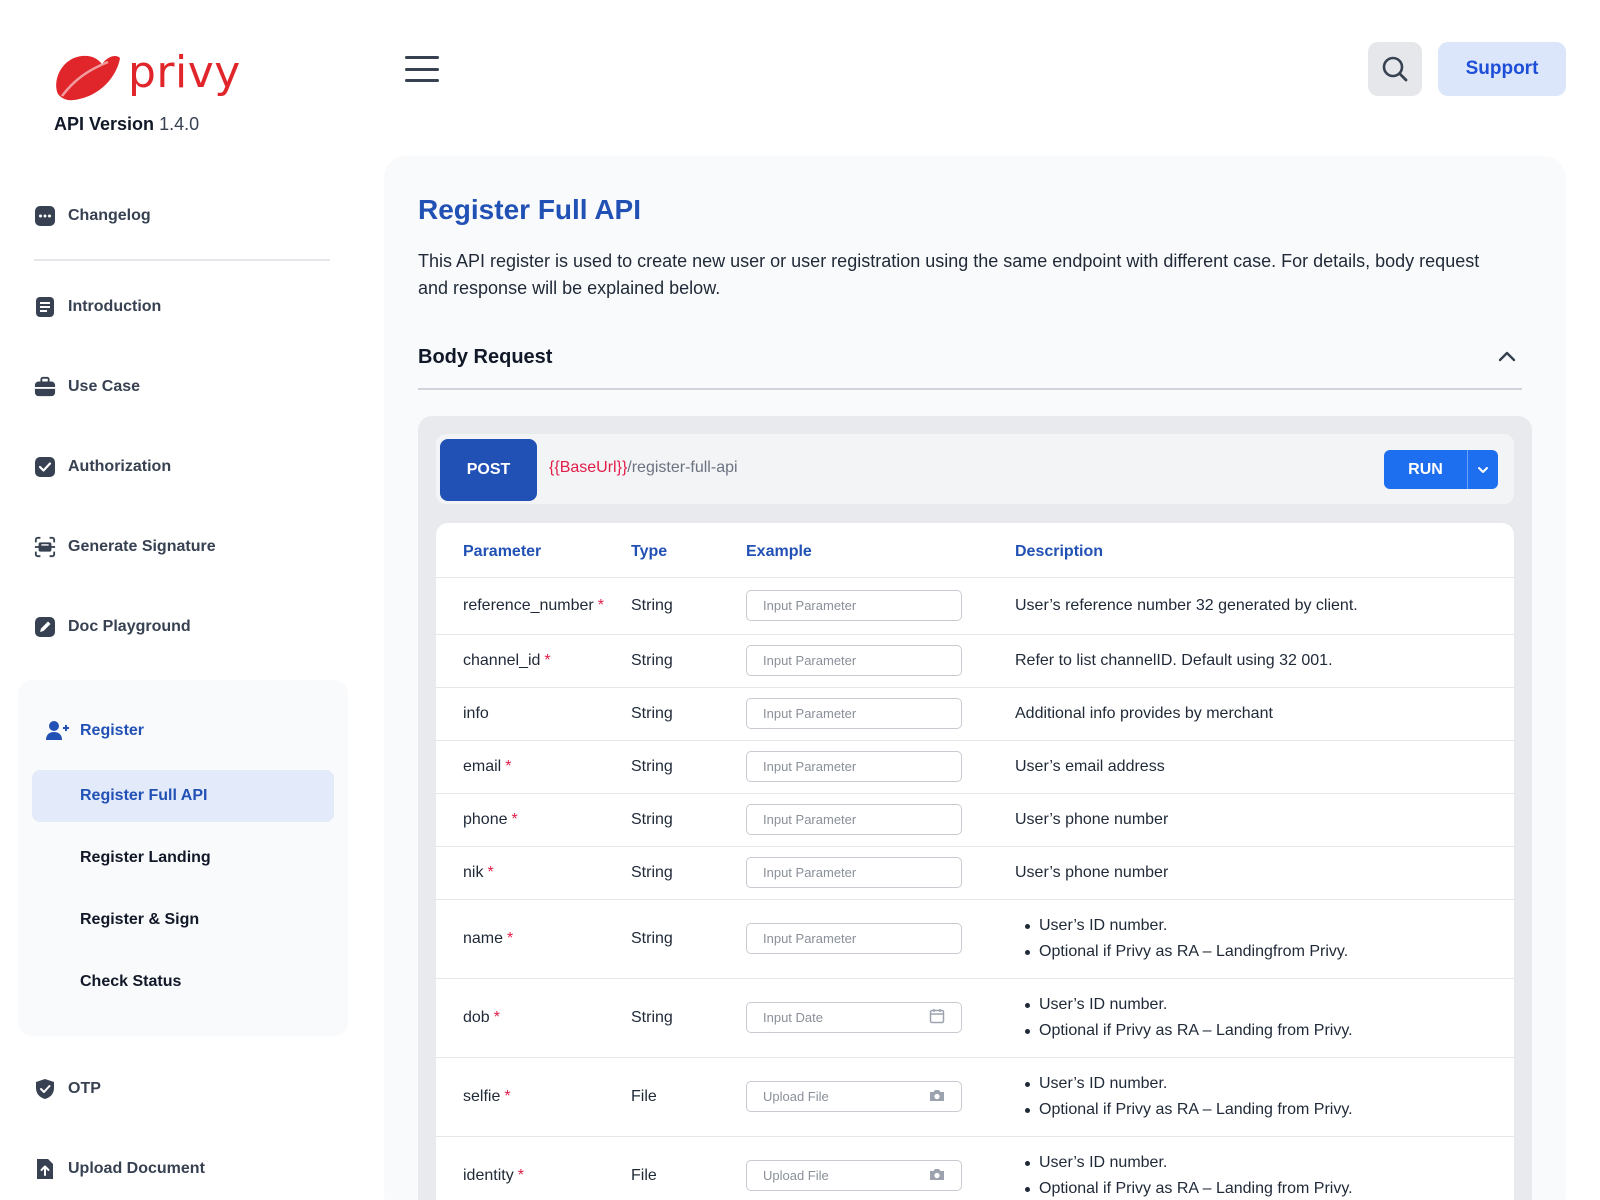 This screenshot has height=1200, width=1600. Describe the element at coordinates (146, 76) in the screenshot. I see `brand-logo: privy` at that location.